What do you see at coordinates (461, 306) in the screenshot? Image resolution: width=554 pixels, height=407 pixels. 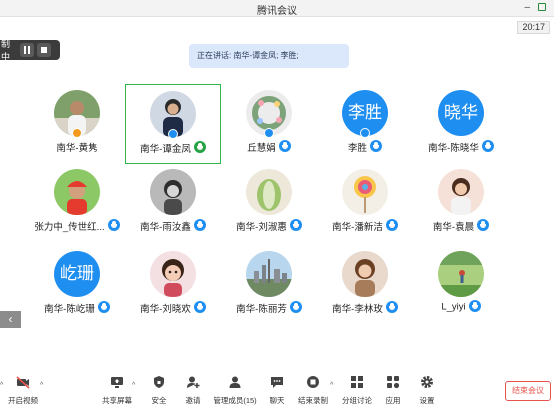 I see `participant-name-row: L_yiyi` at bounding box center [461, 306].